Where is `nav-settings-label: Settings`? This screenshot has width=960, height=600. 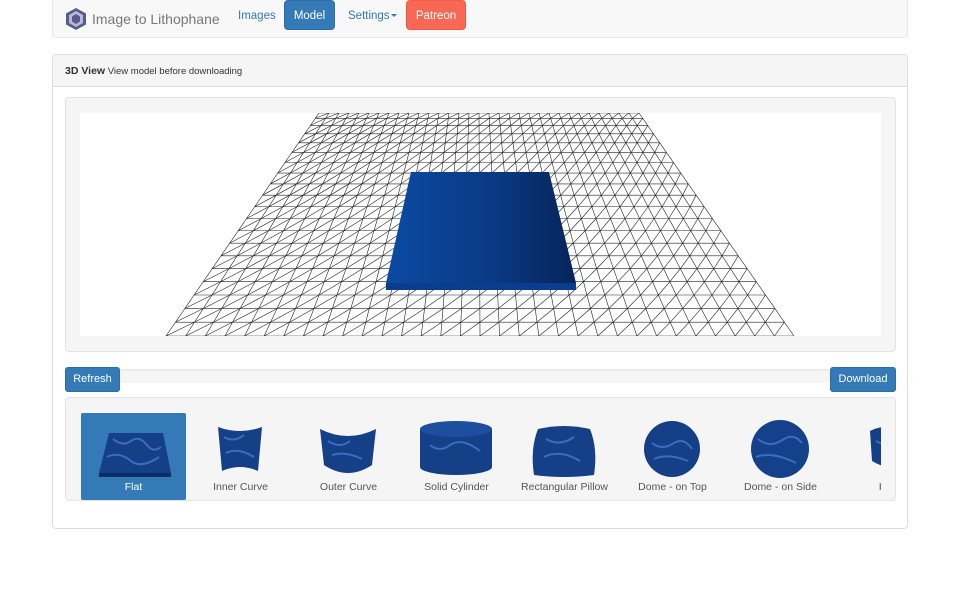
nav-settings-label: Settings is located at coordinates (369, 16).